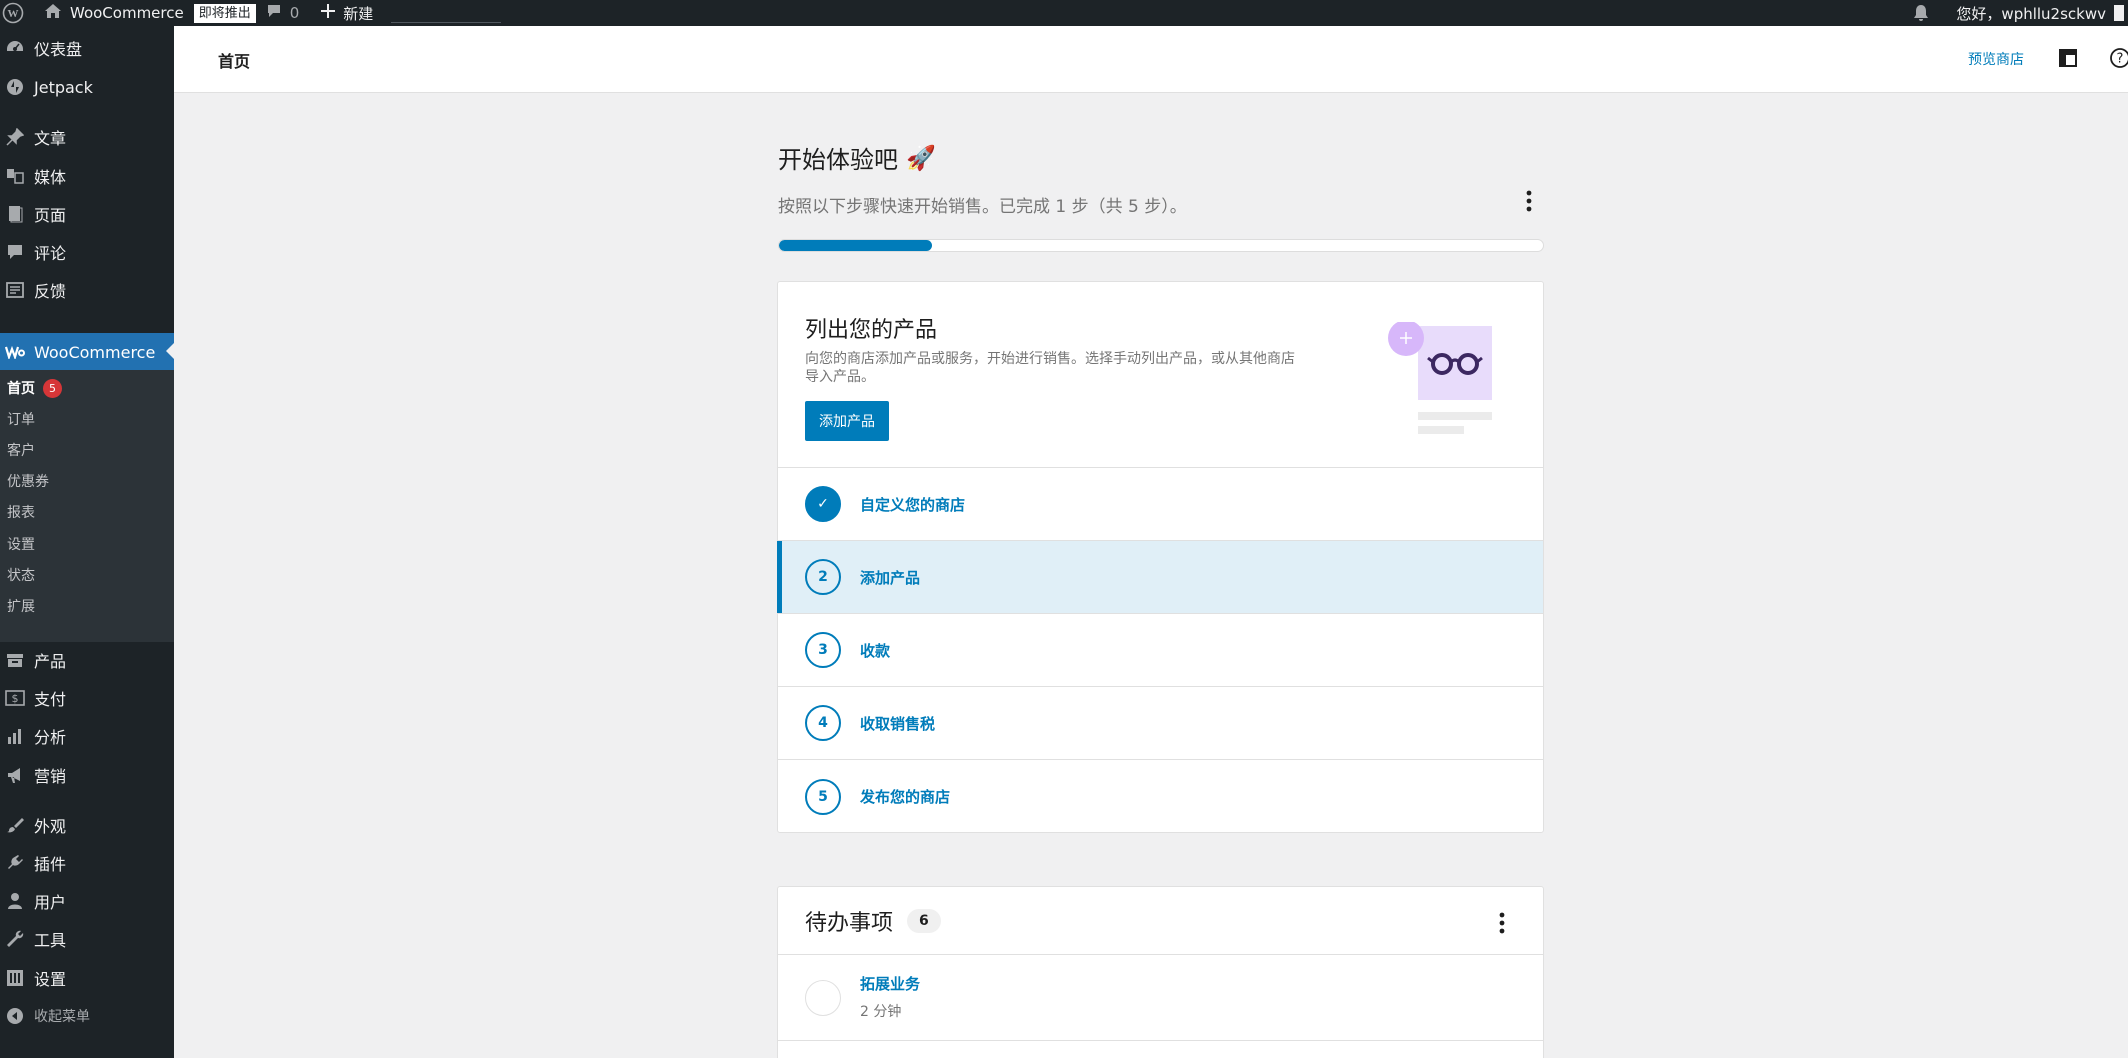 Image resolution: width=2128 pixels, height=1058 pixels. What do you see at coordinates (823, 723) in the screenshot?
I see `step-number: 4` at bounding box center [823, 723].